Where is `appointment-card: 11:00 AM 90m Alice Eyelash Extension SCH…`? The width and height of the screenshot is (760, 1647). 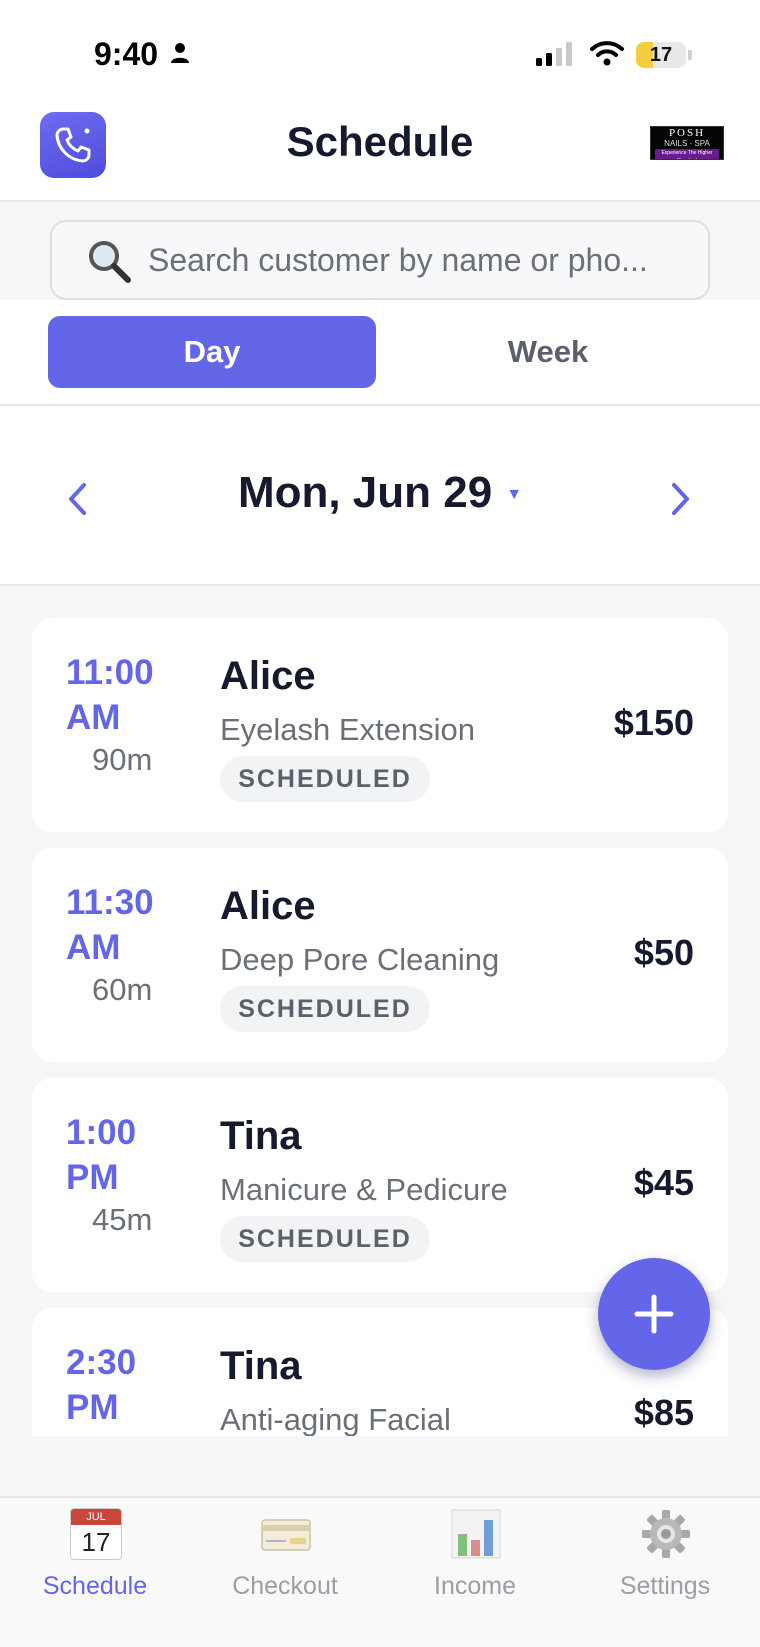
appointment-card: 11:00 AM 90m Alice Eyelash Extension SCH… is located at coordinates (380, 725).